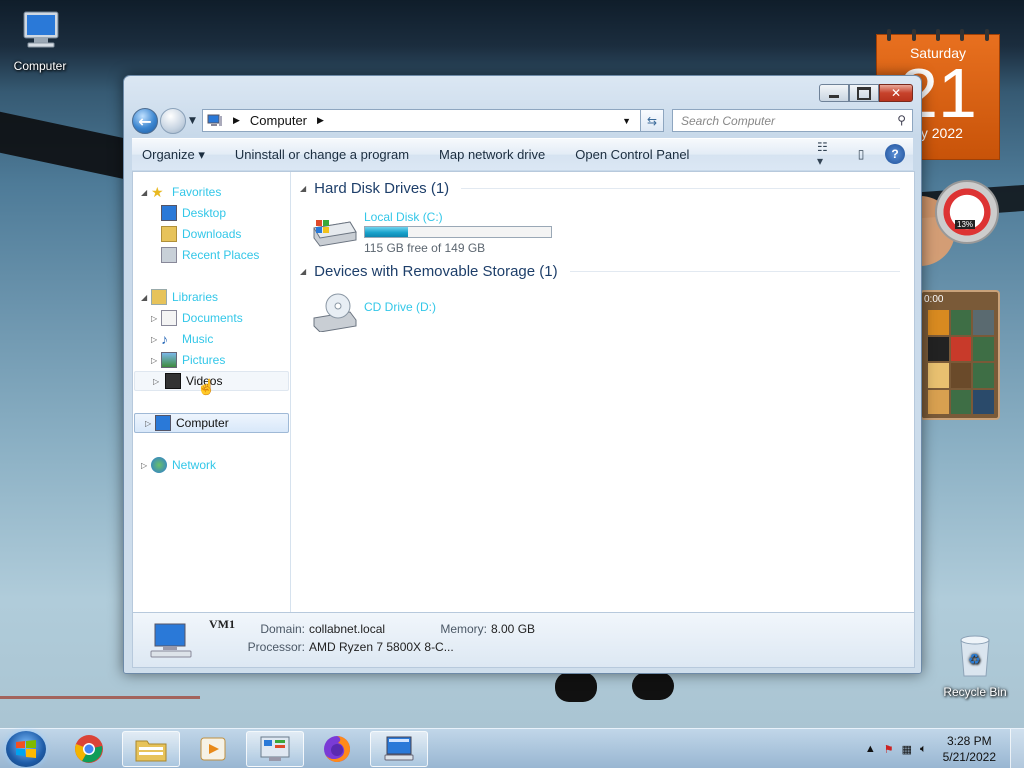  I want to click on star-icon: ★, so click(157, 192).